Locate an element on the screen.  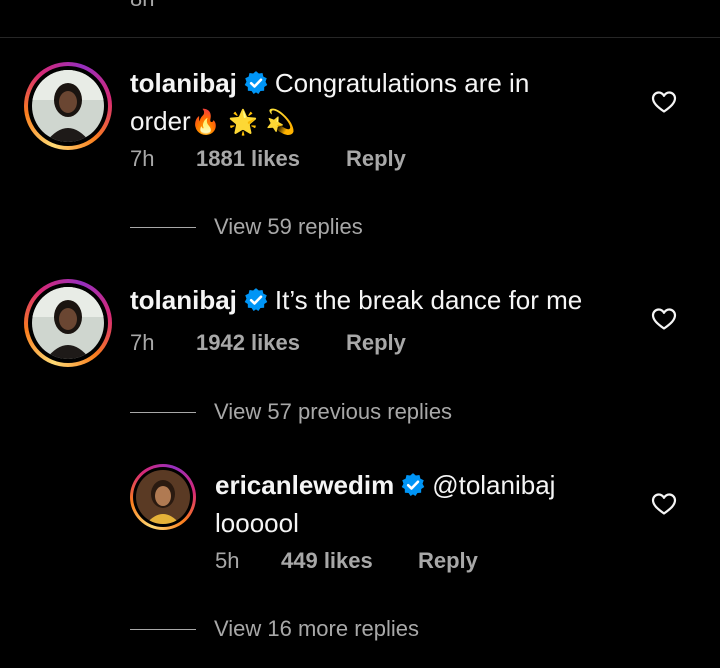
likes-count: 449 likes is located at coordinates (349, 561).